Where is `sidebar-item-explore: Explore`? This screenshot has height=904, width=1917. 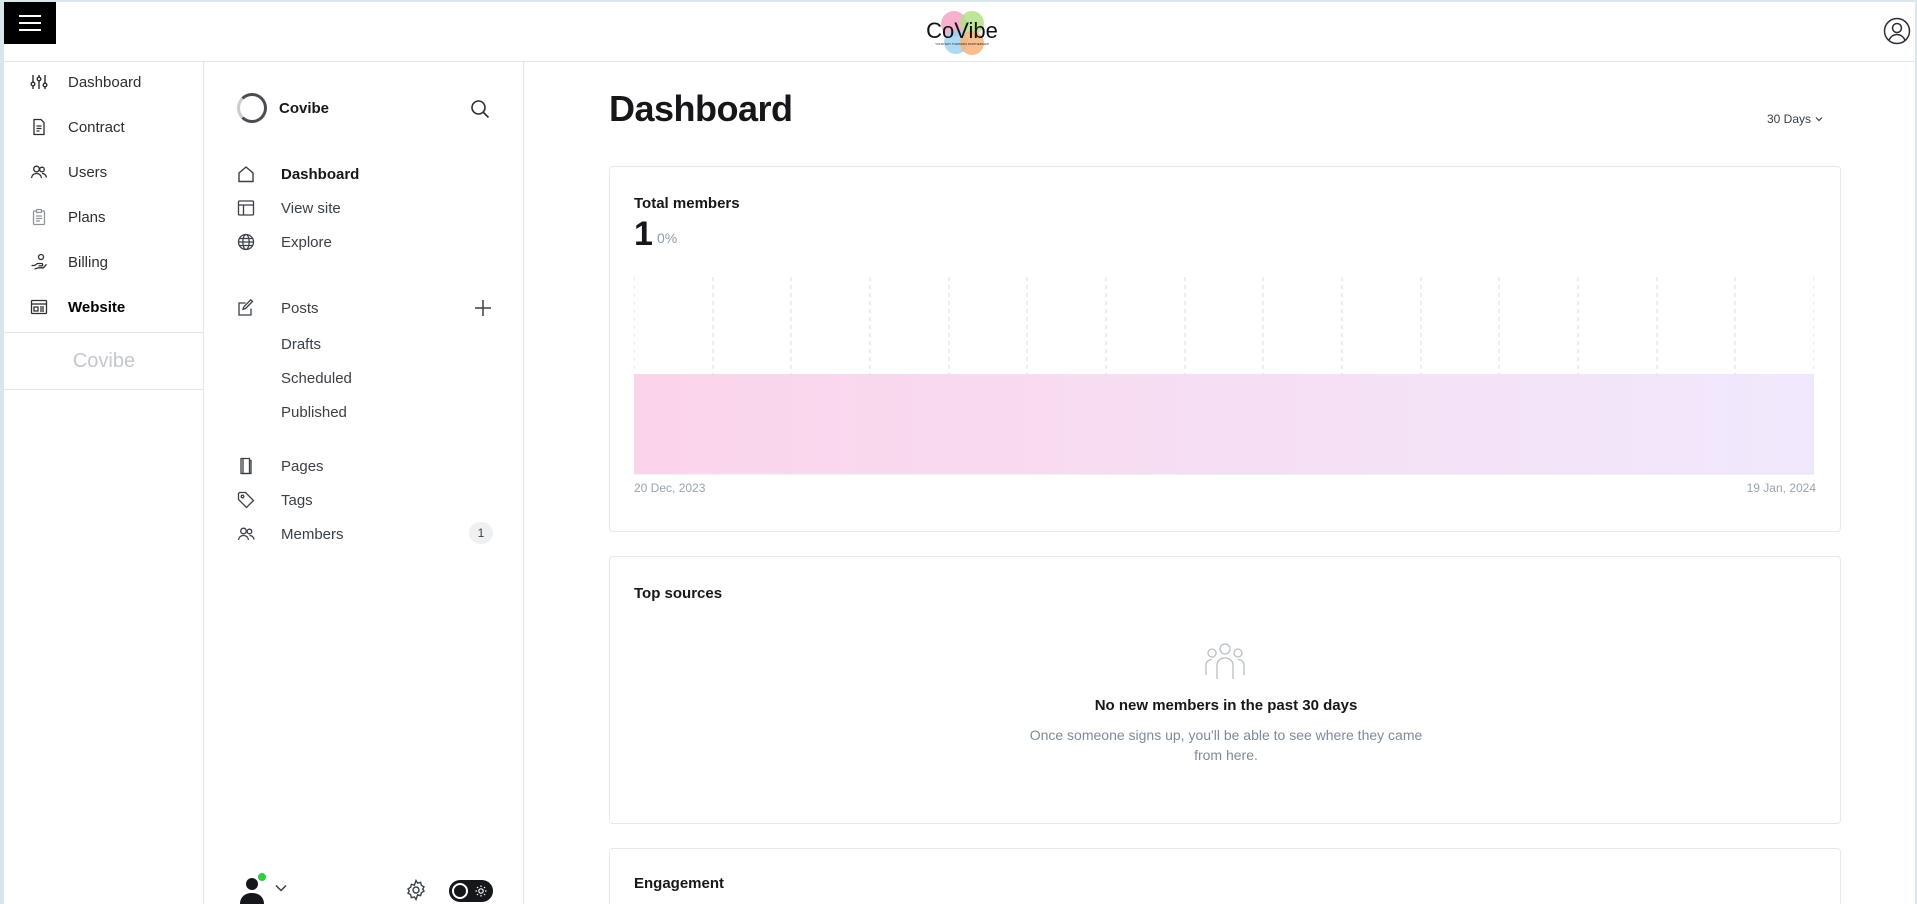
sidebar-item-explore: Explore is located at coordinates (369, 242).